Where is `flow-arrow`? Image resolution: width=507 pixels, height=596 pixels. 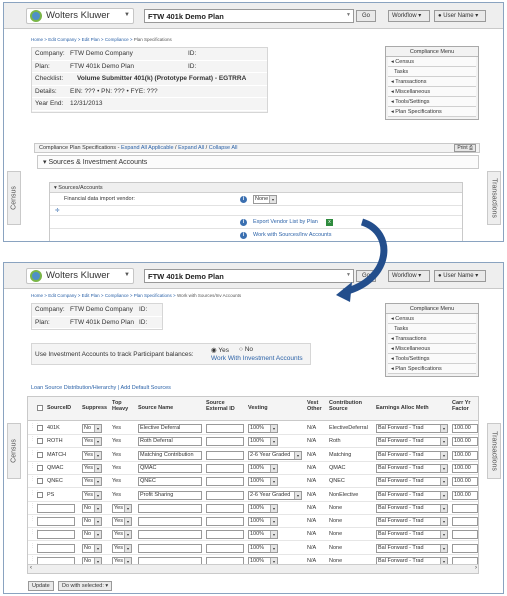
flow-arrow is located at coordinates (362, 260).